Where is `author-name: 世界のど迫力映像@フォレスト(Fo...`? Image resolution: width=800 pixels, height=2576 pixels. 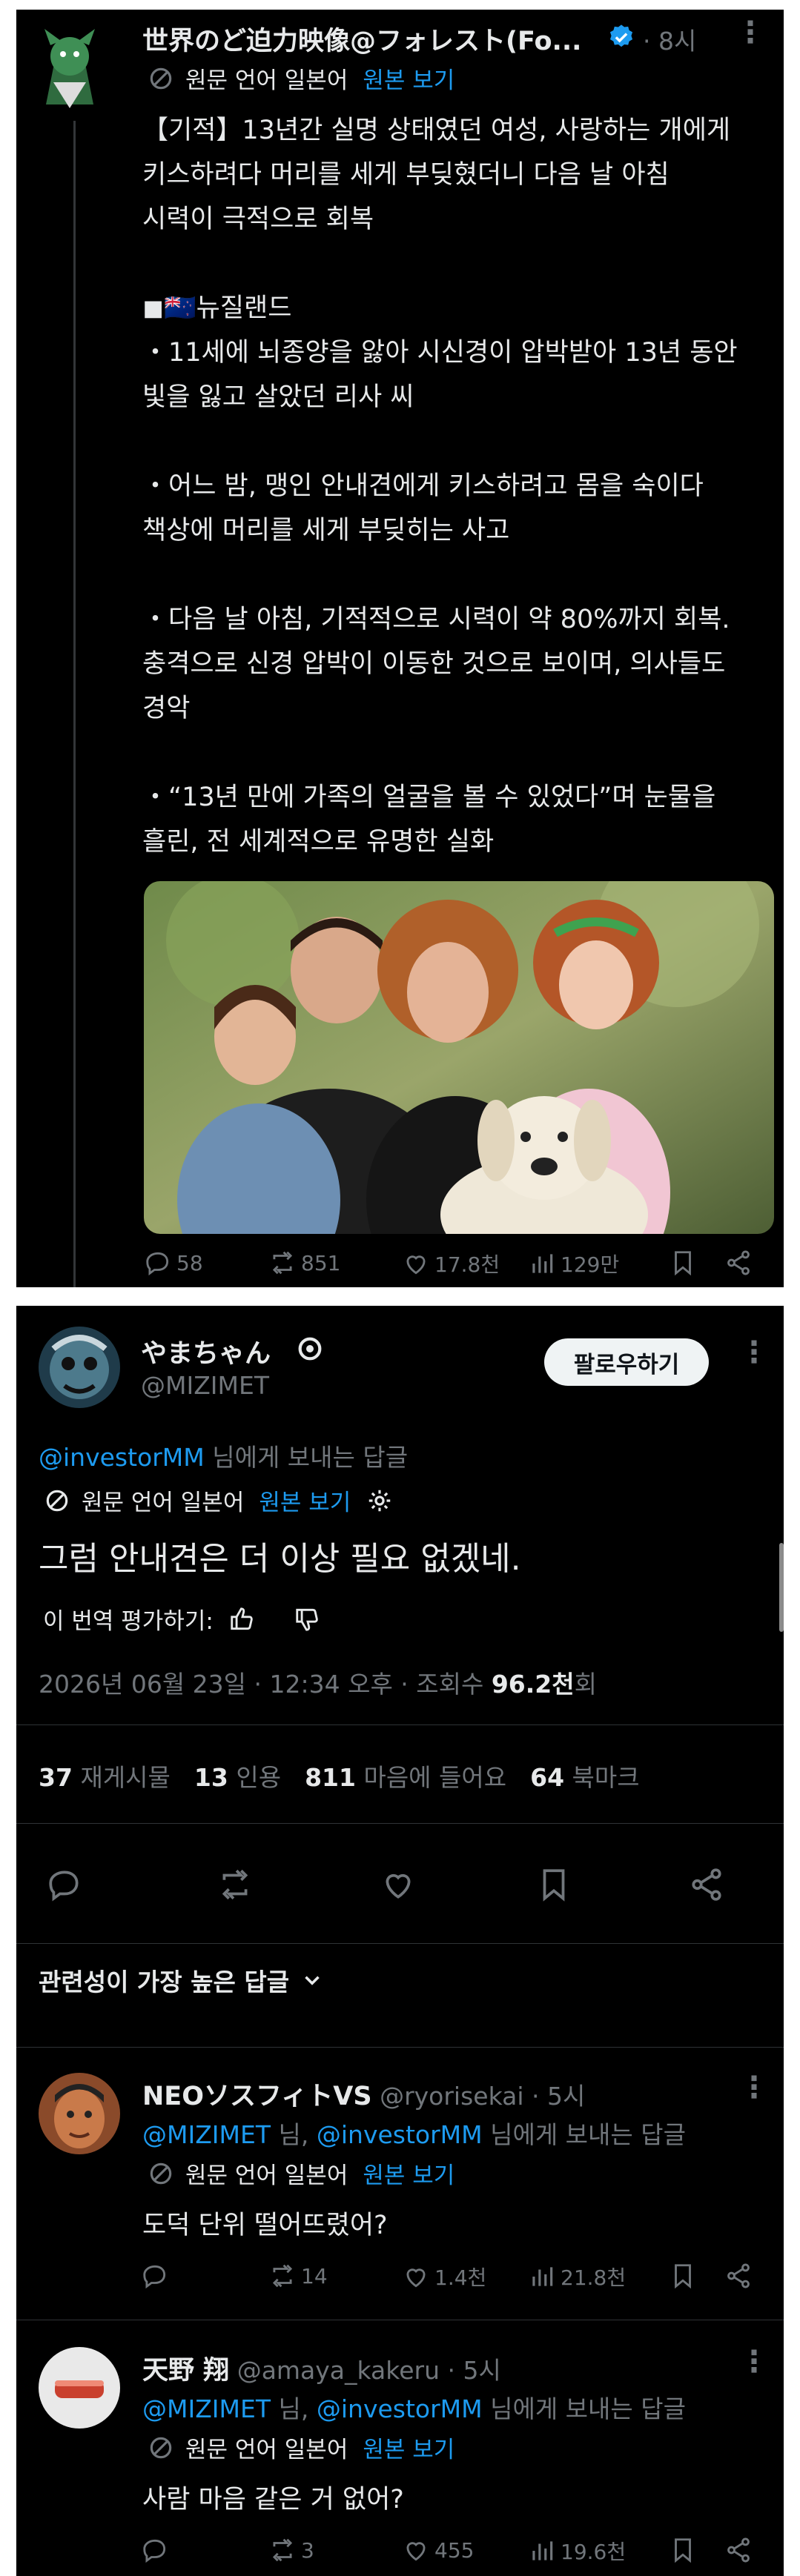 author-name: 世界のど迫力映像@フォレスト(Fo... is located at coordinates (361, 39).